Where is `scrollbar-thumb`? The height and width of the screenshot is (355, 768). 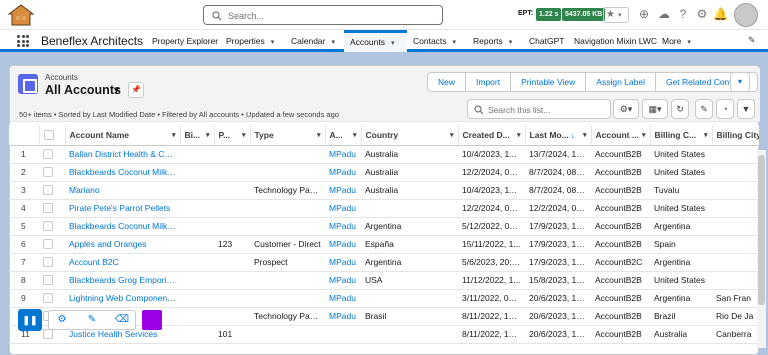 scrollbar-thumb is located at coordinates (761, 230).